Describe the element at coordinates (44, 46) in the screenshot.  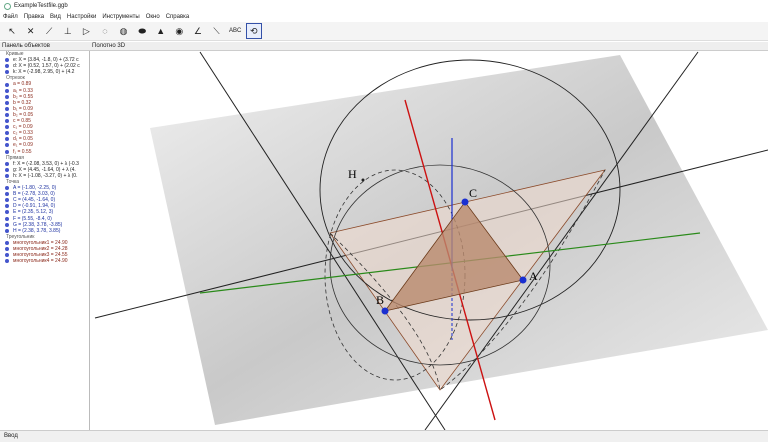
I see `algebra-panel-title: Панель объектов` at that location.